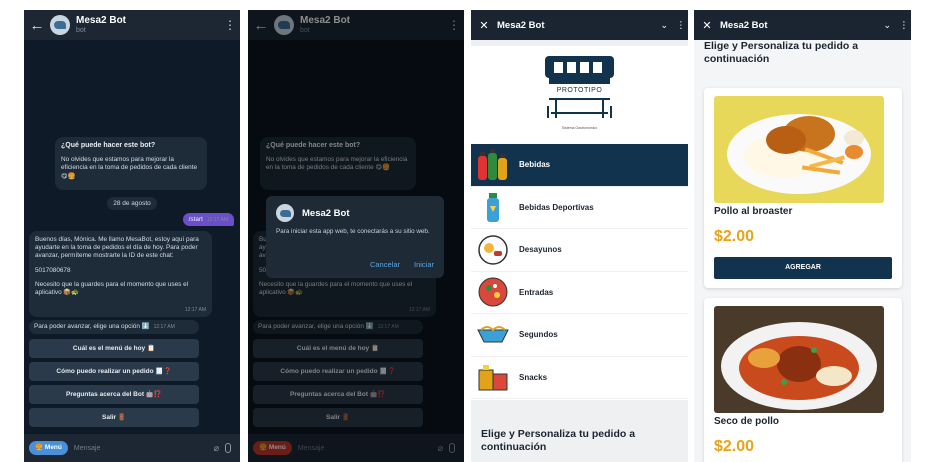 The height and width of the screenshot is (462, 946). I want to click on category-bebidas-deportivas: Bebidas Deportivas, so click(579, 208).